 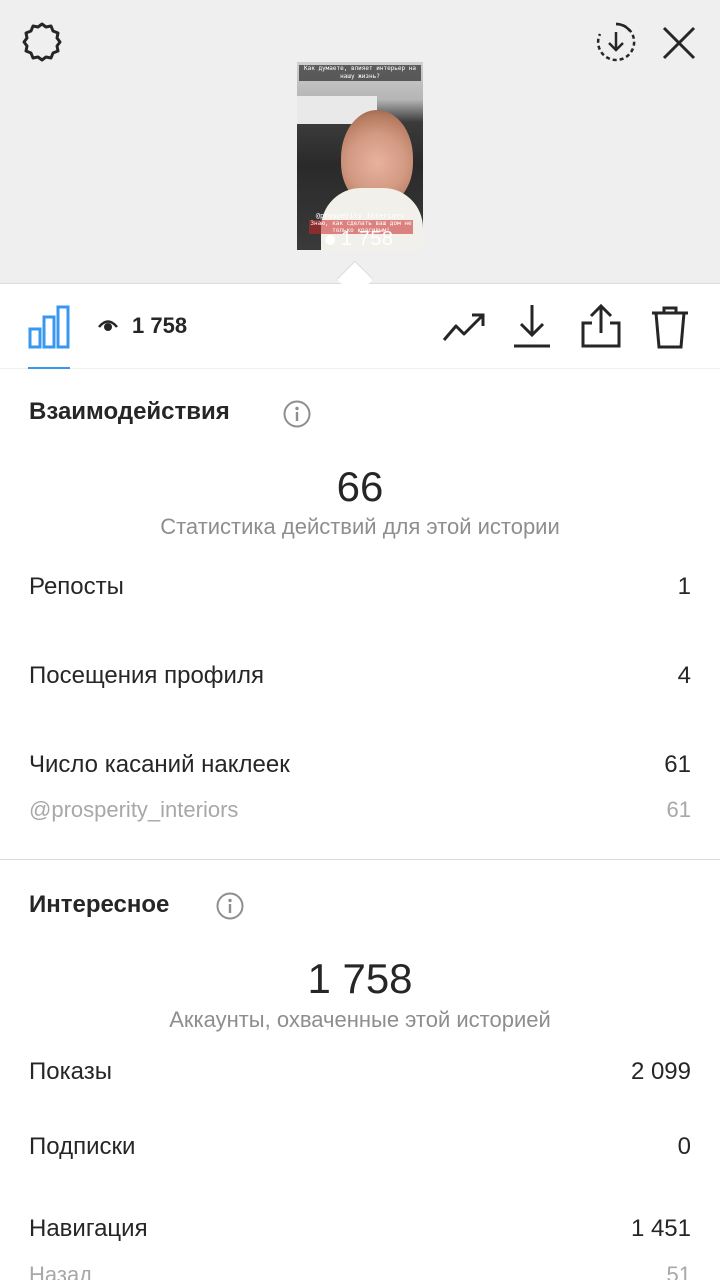 What do you see at coordinates (678, 1271) in the screenshot?
I see `back-value: 51` at bounding box center [678, 1271].